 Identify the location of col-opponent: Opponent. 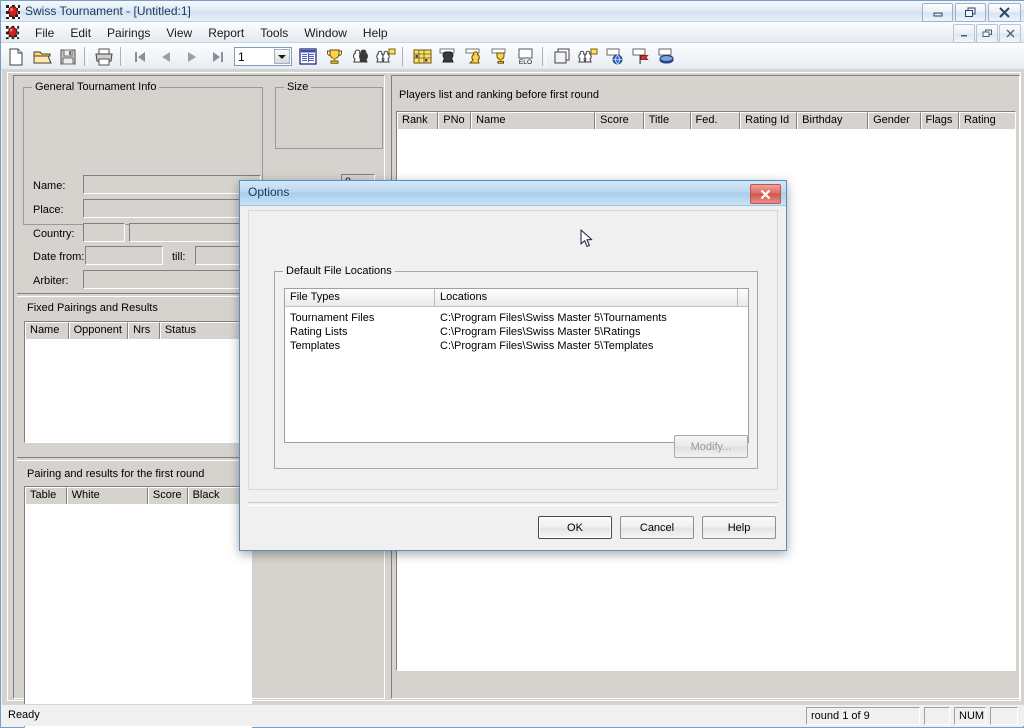
(98, 330).